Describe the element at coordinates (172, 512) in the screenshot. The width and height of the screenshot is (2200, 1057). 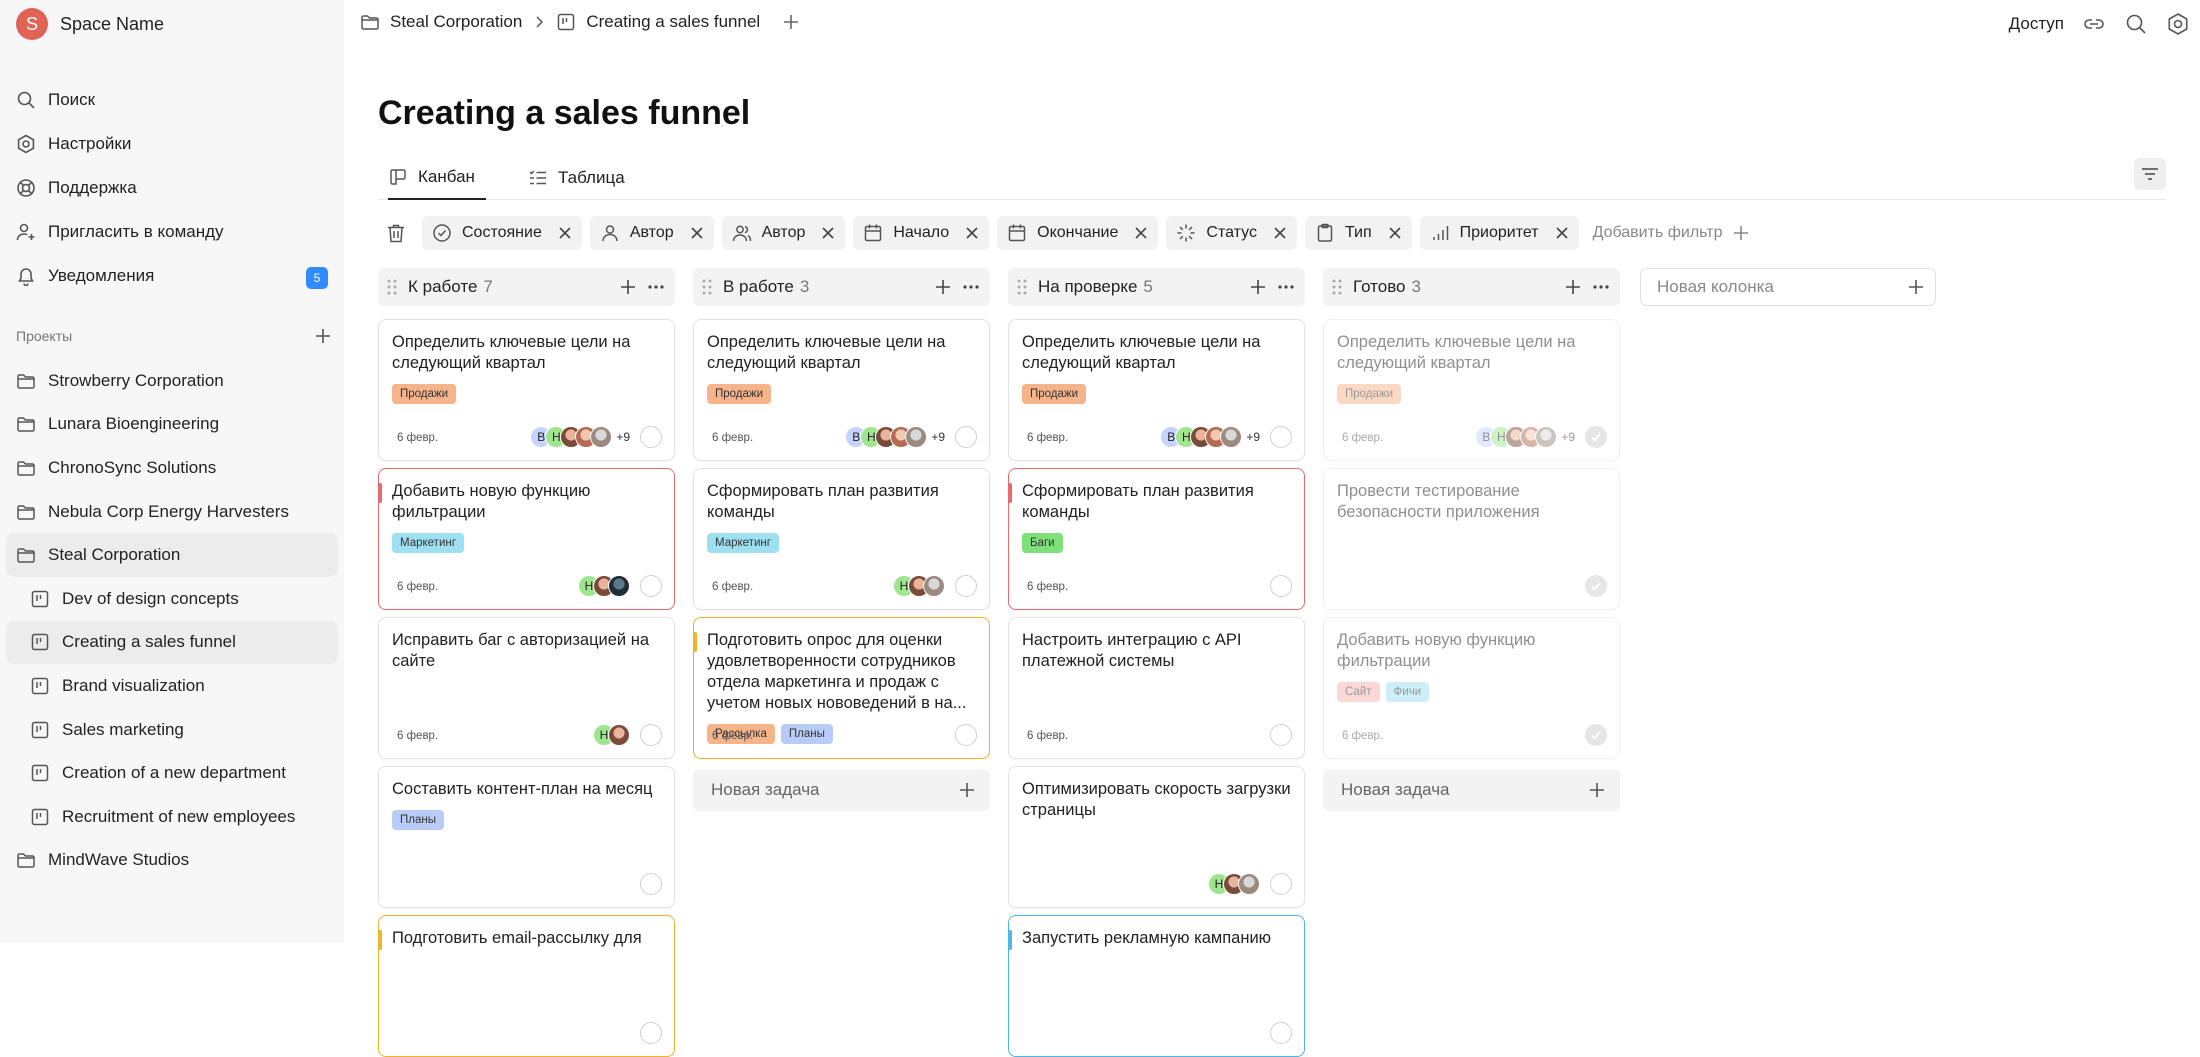
I see `sidebar-project-item: Nebula Corp Energy Harvesters` at that location.